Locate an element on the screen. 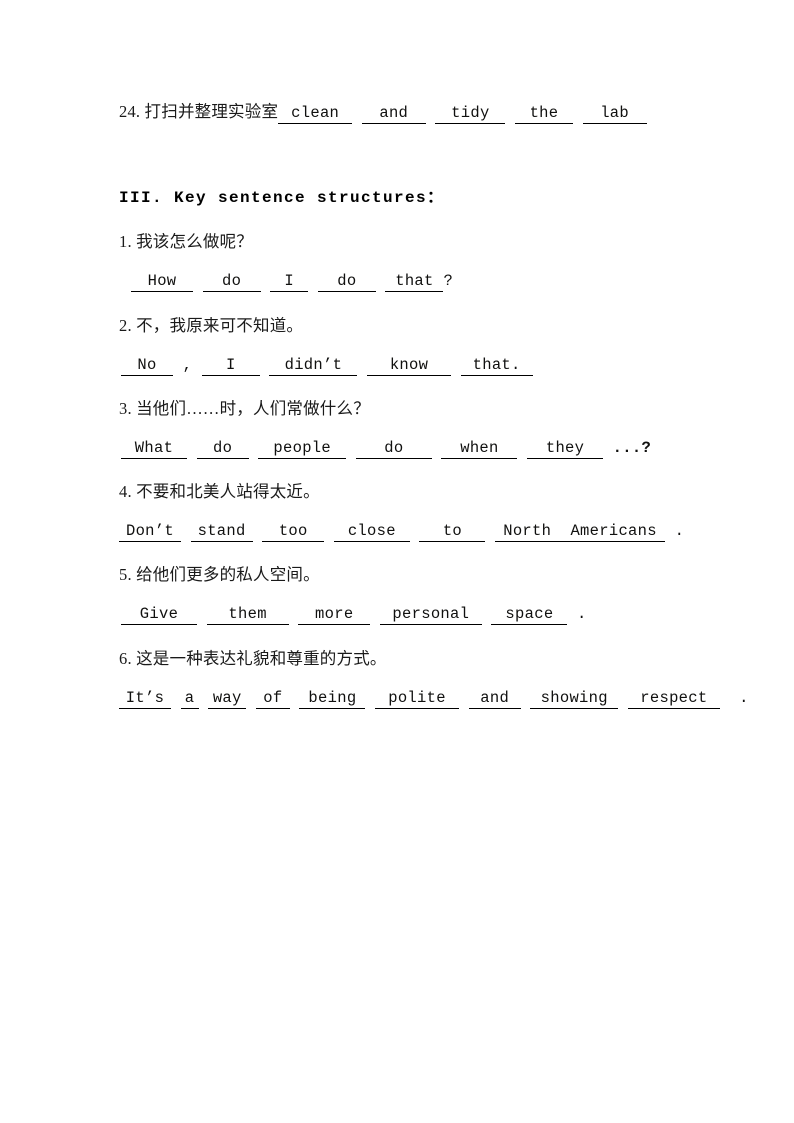 The image size is (794, 1123). exercise-item-24: 24. 打扫并整理实验室 clean and tidy the lab is located at coordinates (383, 113).